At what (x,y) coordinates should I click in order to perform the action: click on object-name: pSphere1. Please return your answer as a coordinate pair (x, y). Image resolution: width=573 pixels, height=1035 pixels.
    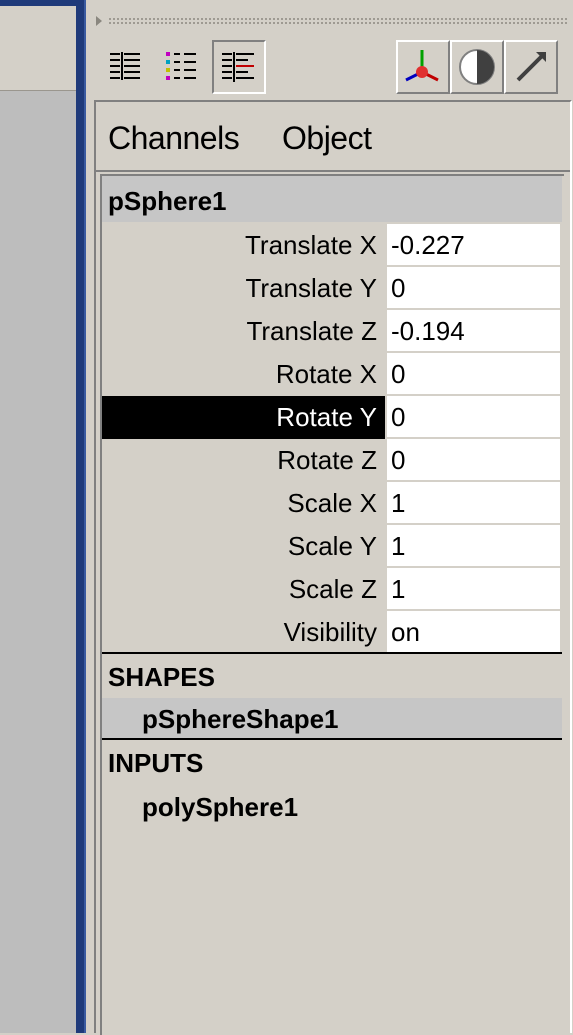
    Looking at the image, I should click on (167, 201).